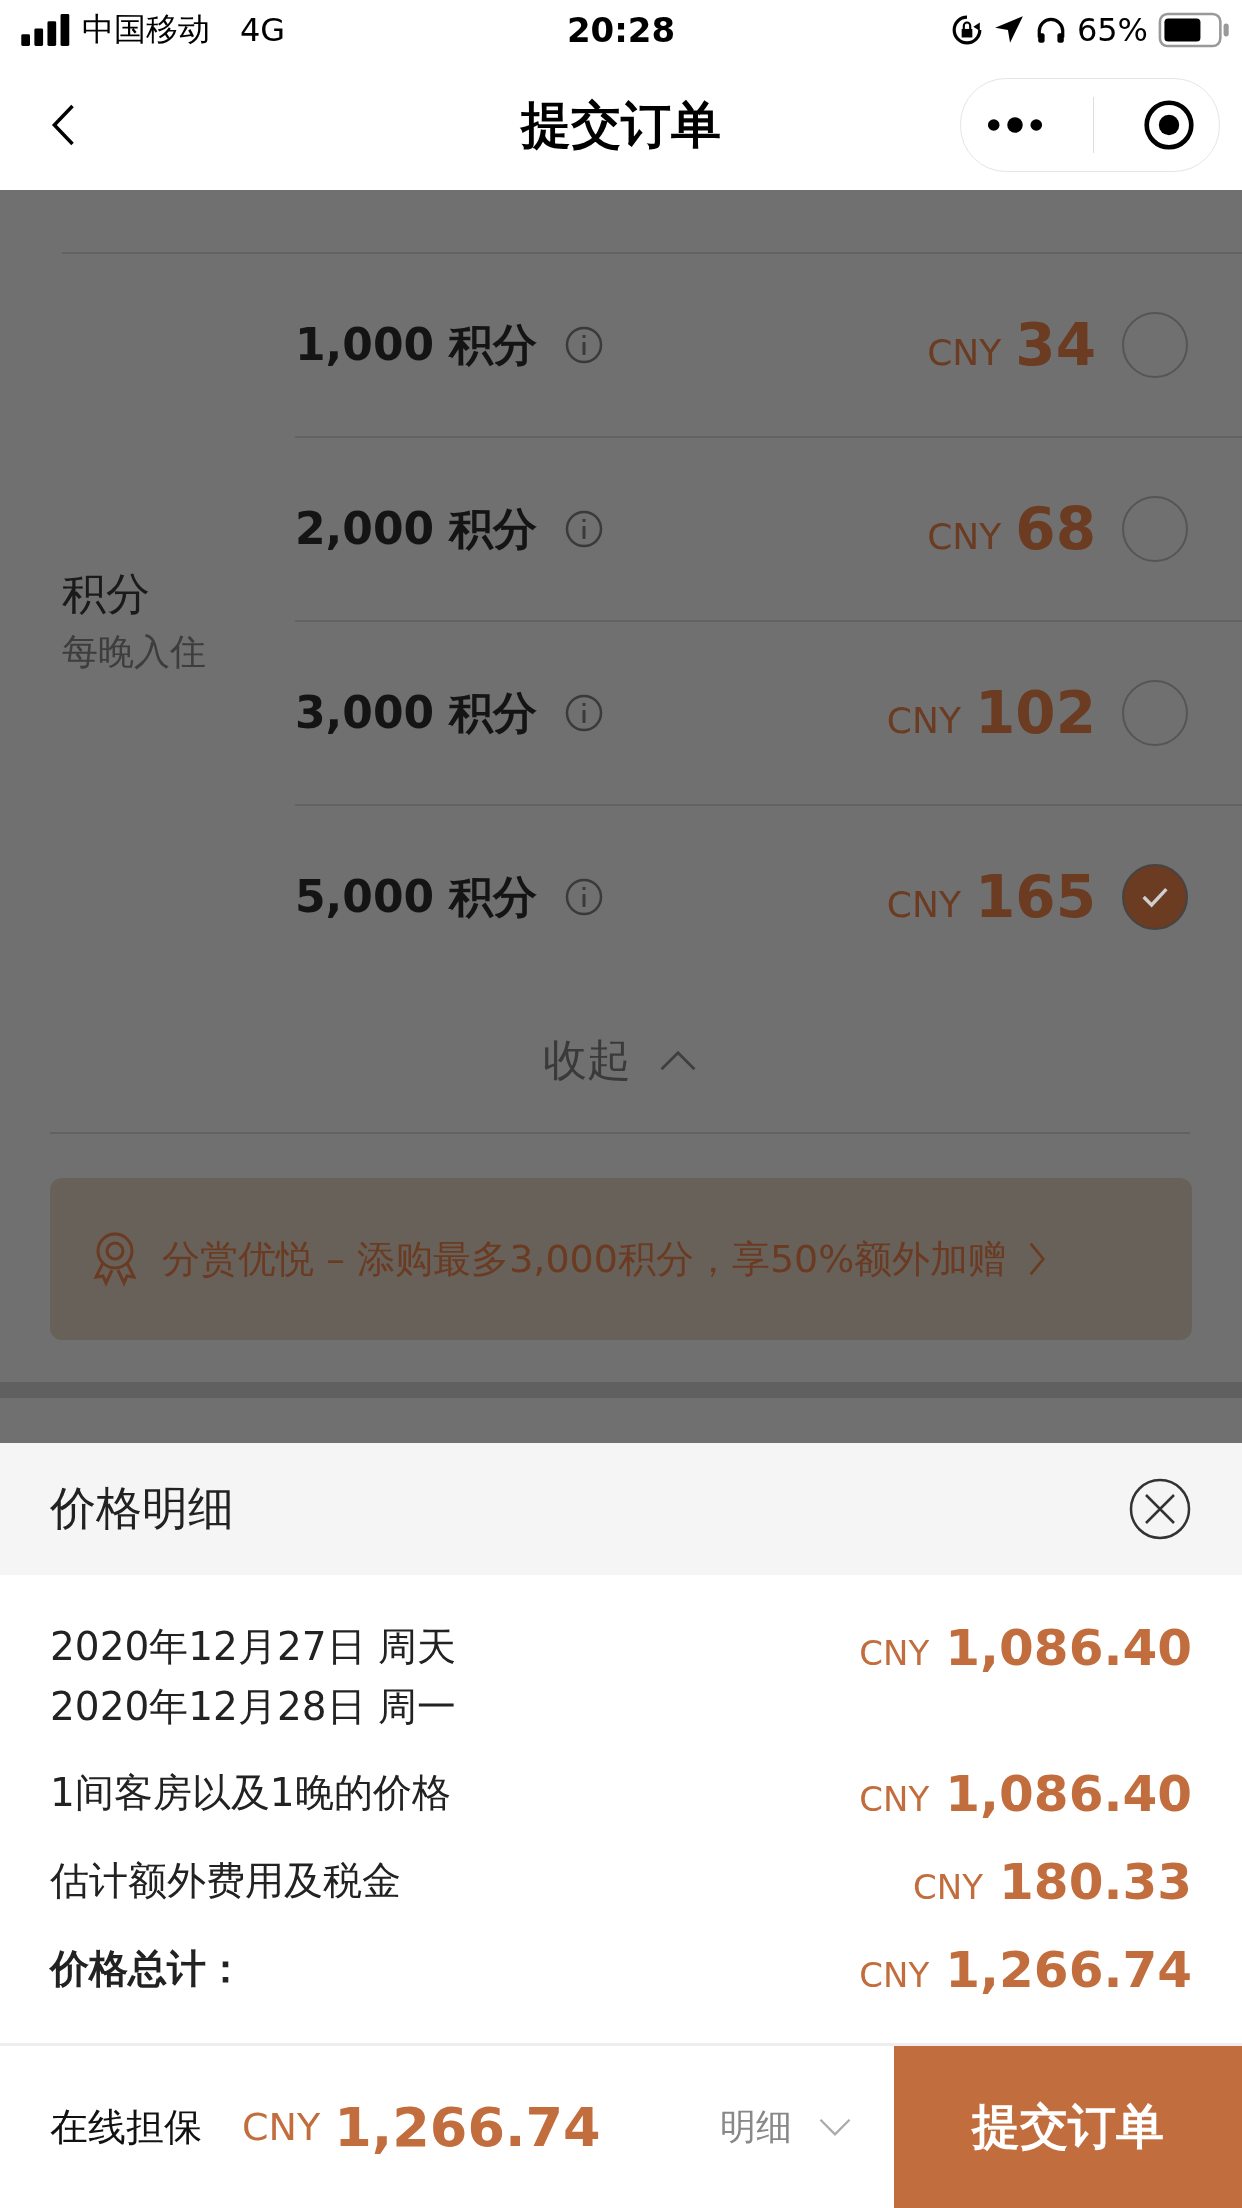 Image resolution: width=1242 pixels, height=2208 pixels. What do you see at coordinates (1055, 529) in the screenshot?
I see `points-price: 68` at bounding box center [1055, 529].